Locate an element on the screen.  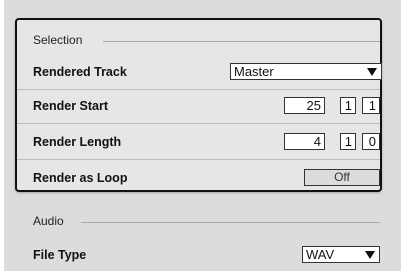
selection-section-title: Selection is located at coordinates (58, 40).